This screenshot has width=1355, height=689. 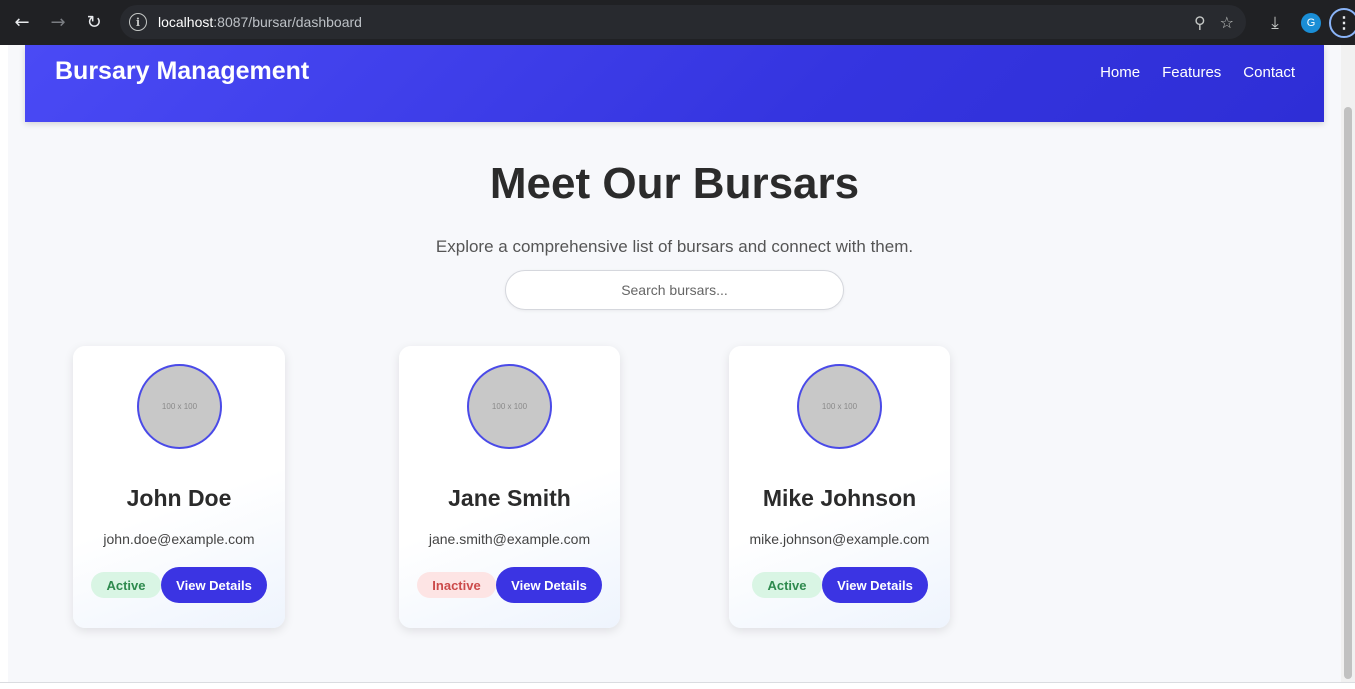 What do you see at coordinates (677, 685) in the screenshot?
I see `page-bottom-edge` at bounding box center [677, 685].